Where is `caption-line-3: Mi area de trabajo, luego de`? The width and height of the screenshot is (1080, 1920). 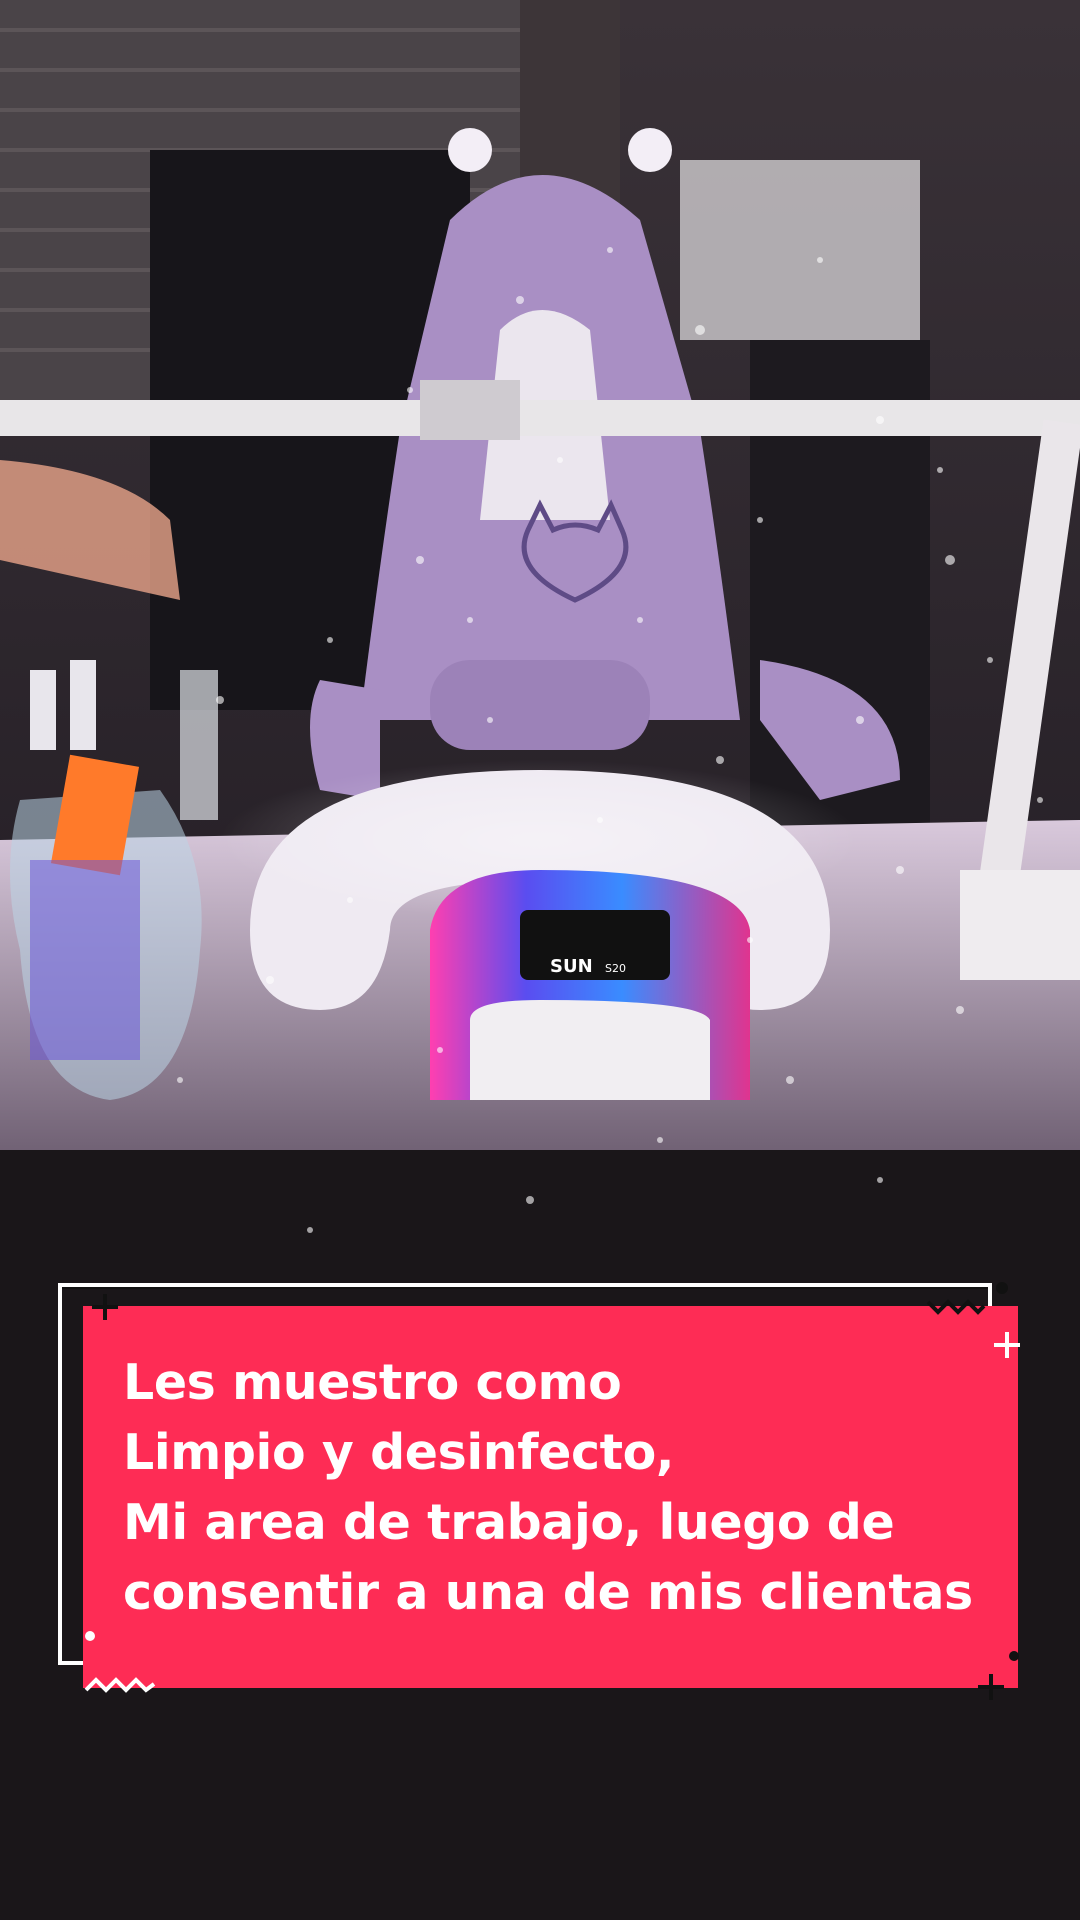 caption-line-3: Mi area de trabajo, luego de is located at coordinates (509, 1522).